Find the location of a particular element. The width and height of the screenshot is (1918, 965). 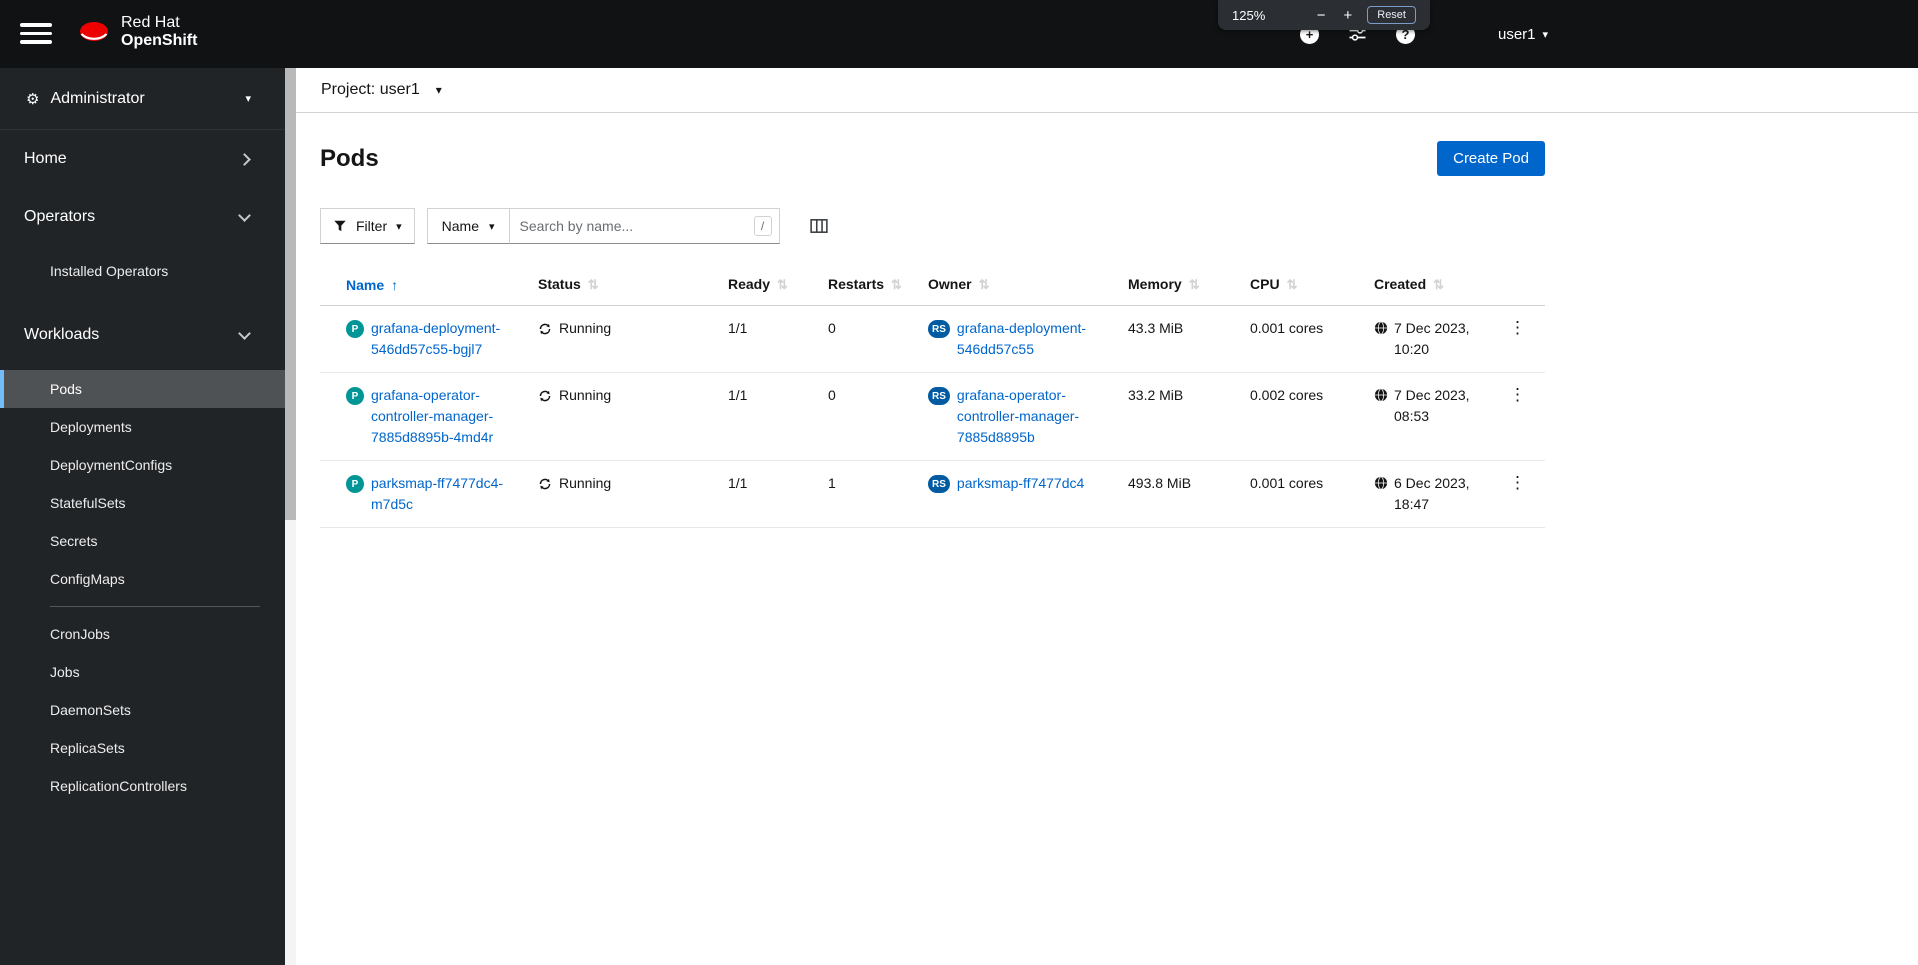

sidebar-item-installed-operators: Installed Operators is located at coordinates (142, 271).